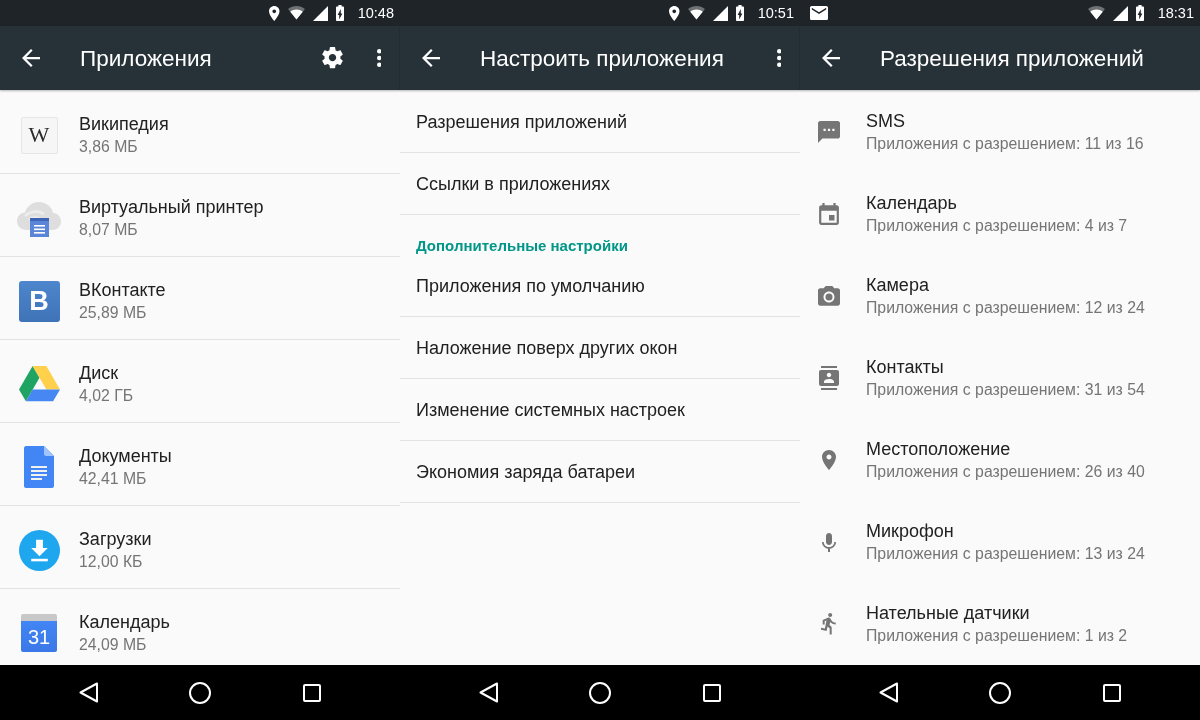 Image resolution: width=1200 pixels, height=720 pixels. Describe the element at coordinates (122, 290) in the screenshot. I see `app-name: ВКонтакте` at that location.